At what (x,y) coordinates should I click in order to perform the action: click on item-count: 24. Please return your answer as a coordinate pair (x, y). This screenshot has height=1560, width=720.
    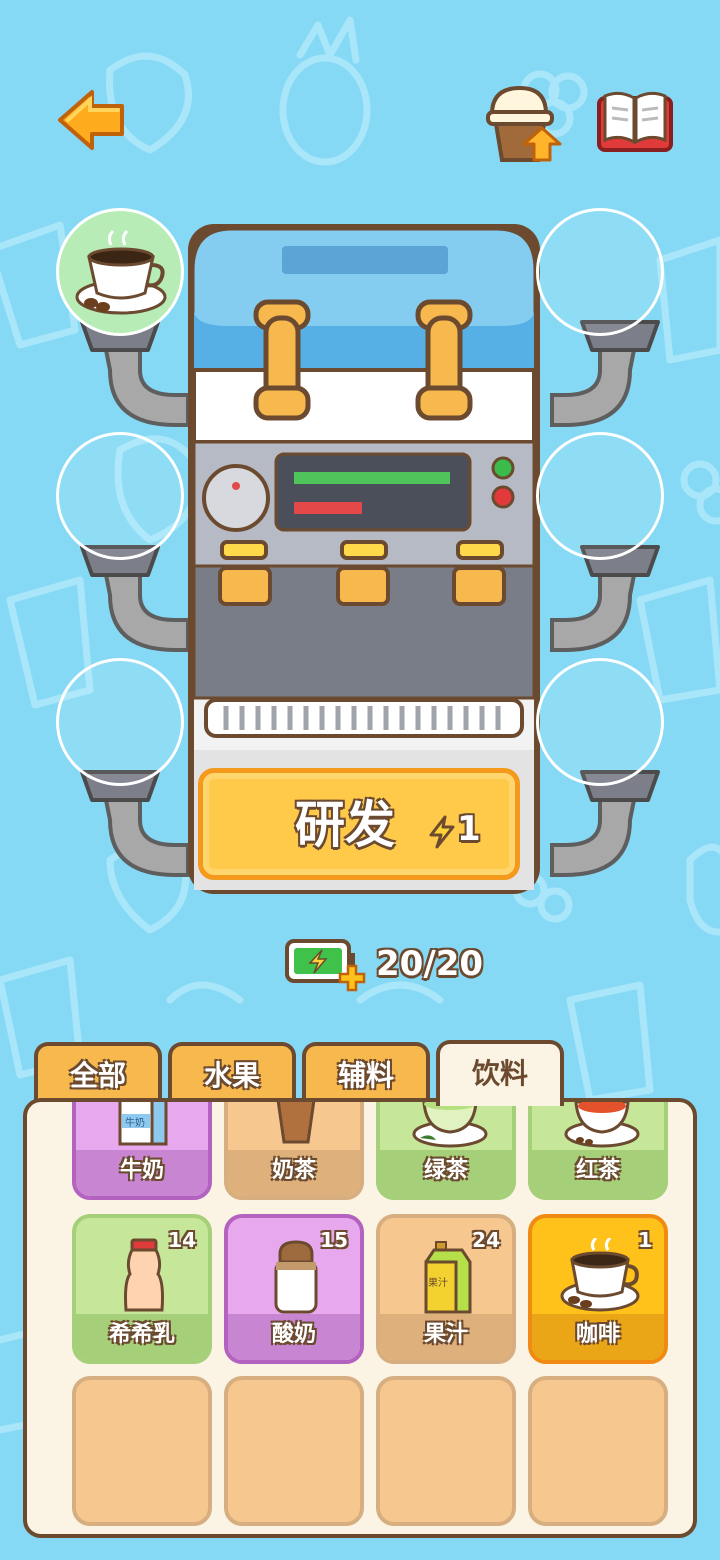
    Looking at the image, I should click on (486, 1240).